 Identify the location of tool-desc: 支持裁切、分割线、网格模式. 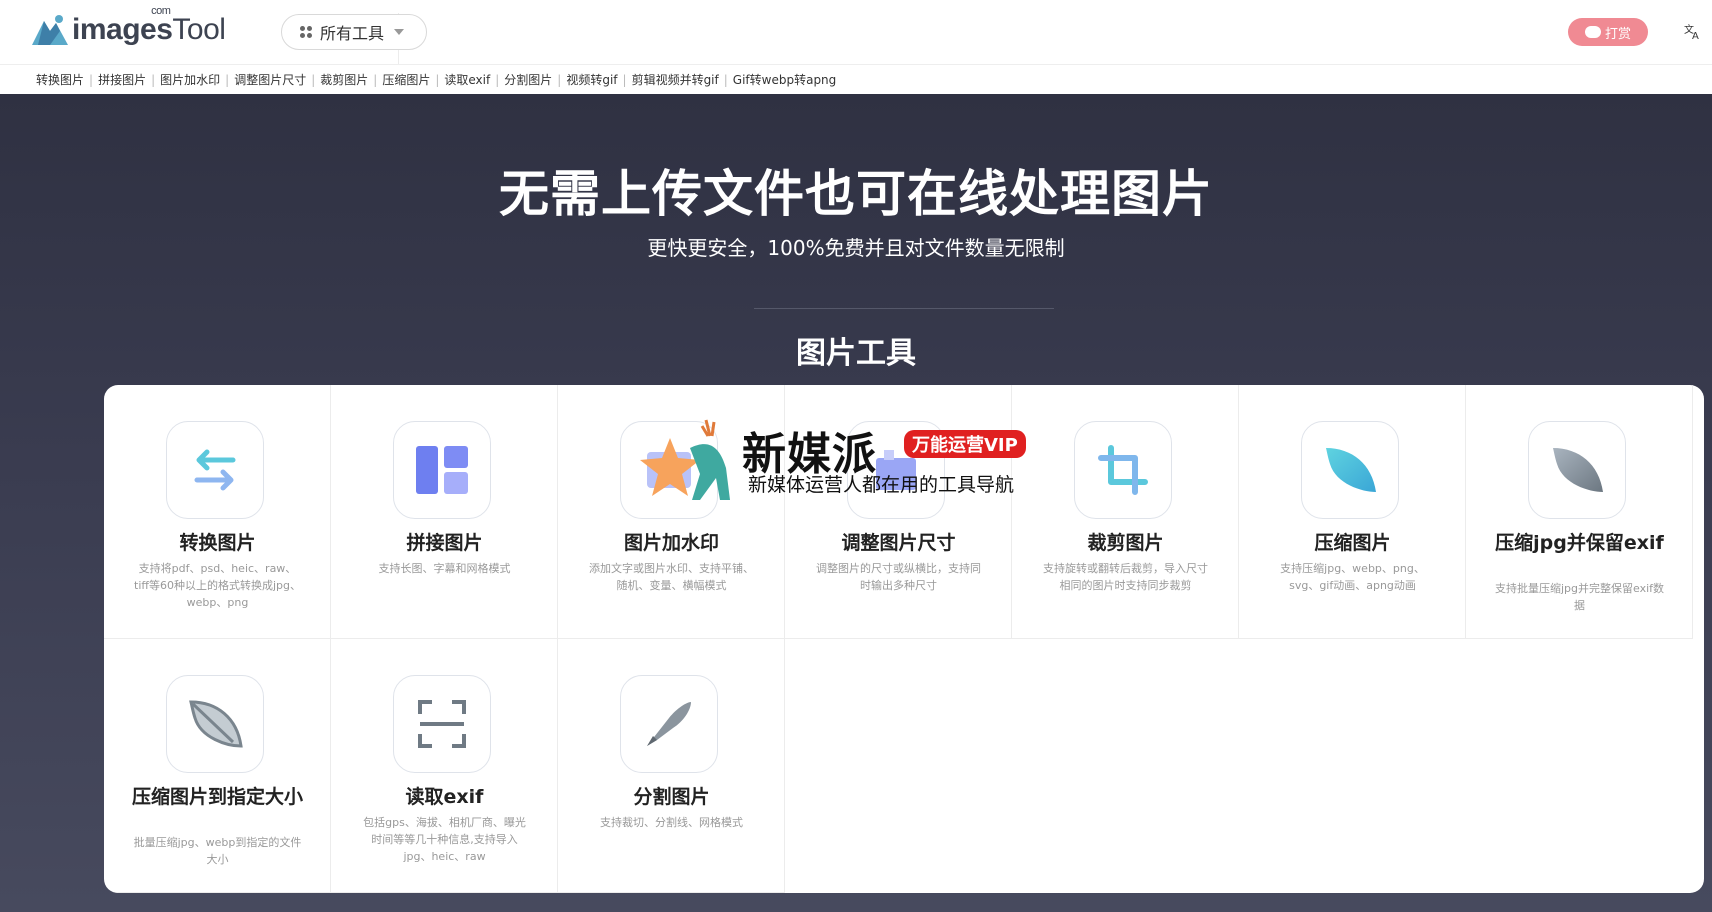
(671, 822).